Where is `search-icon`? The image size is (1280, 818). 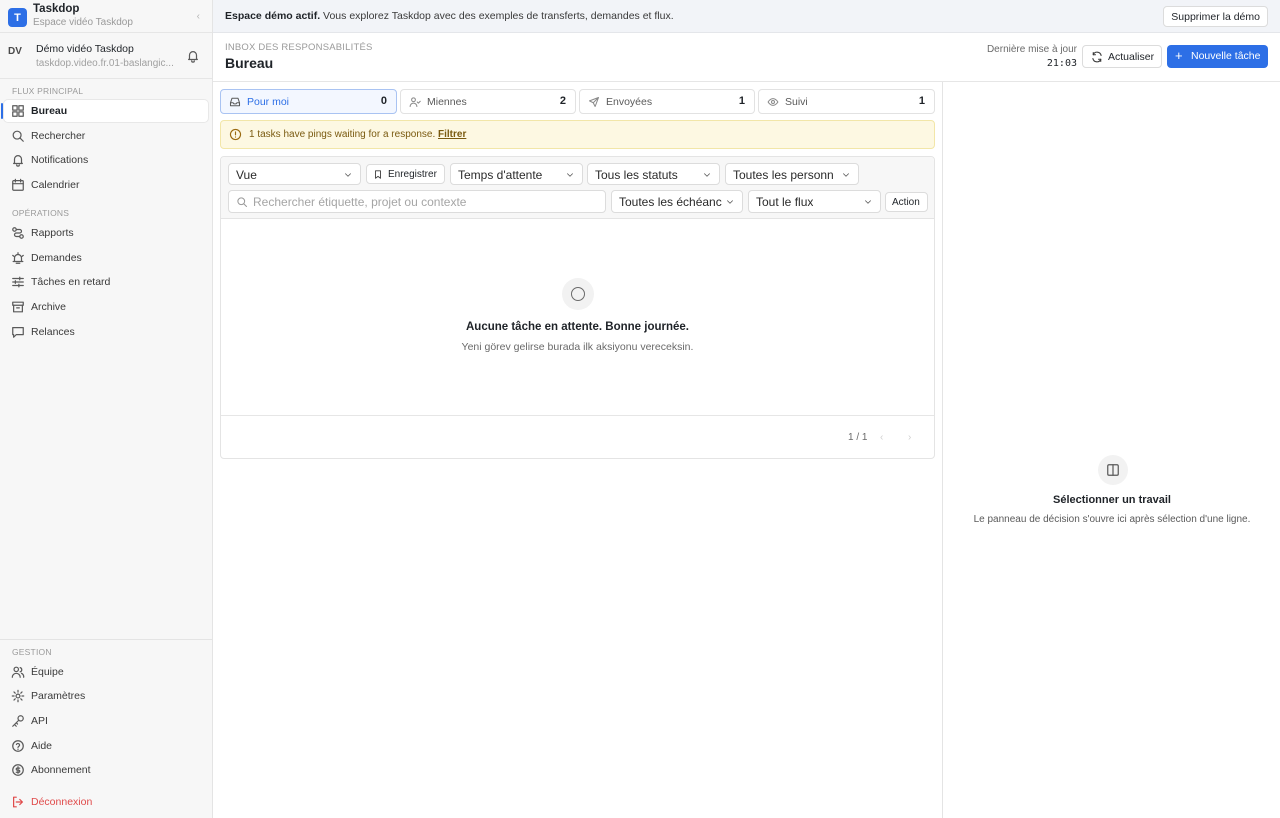
search-icon is located at coordinates (18, 136).